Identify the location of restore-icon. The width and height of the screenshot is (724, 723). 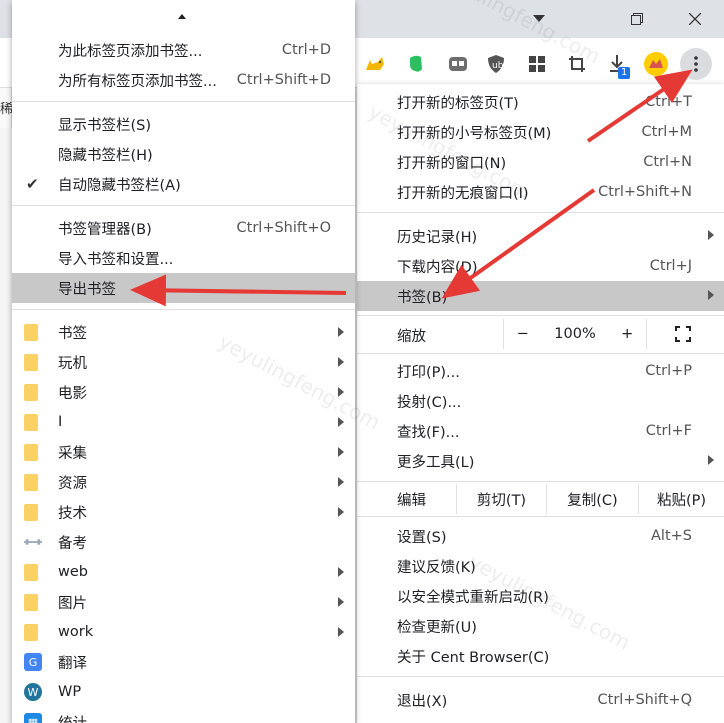
(637, 19).